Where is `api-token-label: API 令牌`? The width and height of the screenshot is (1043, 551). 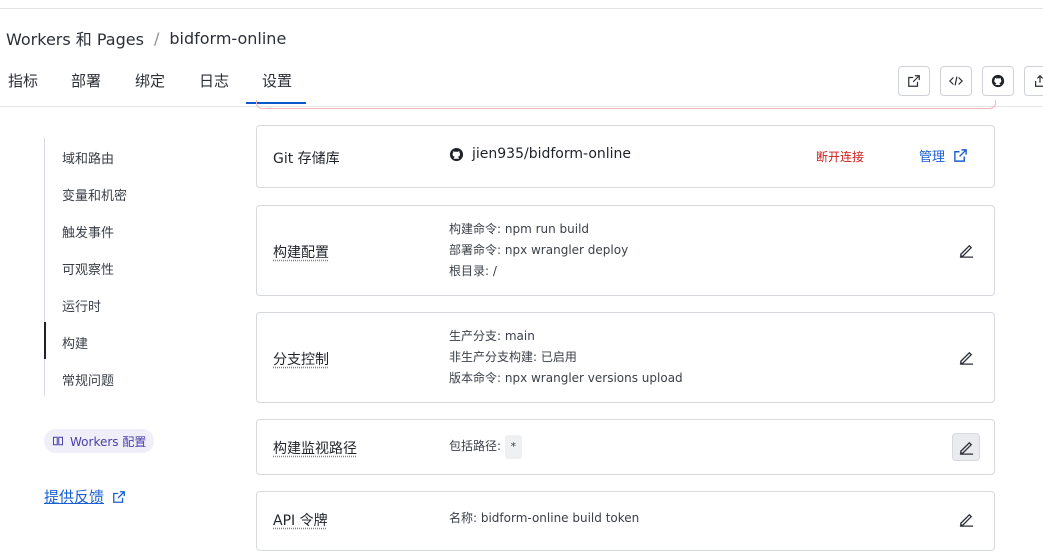
api-token-label: API 令牌 is located at coordinates (300, 520).